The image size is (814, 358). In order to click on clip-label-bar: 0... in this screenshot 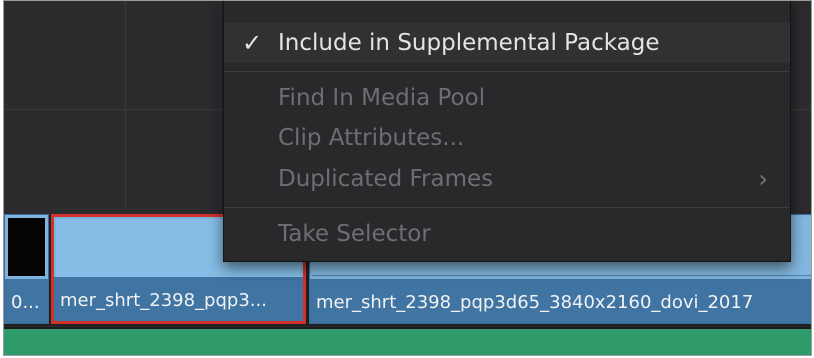, I will do `click(26, 301)`.